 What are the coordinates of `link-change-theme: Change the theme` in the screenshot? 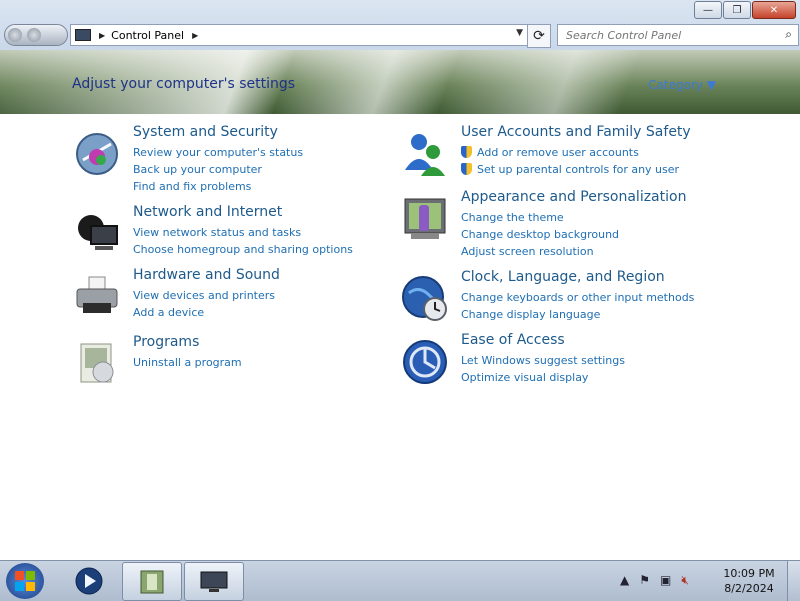 It's located at (540, 217).